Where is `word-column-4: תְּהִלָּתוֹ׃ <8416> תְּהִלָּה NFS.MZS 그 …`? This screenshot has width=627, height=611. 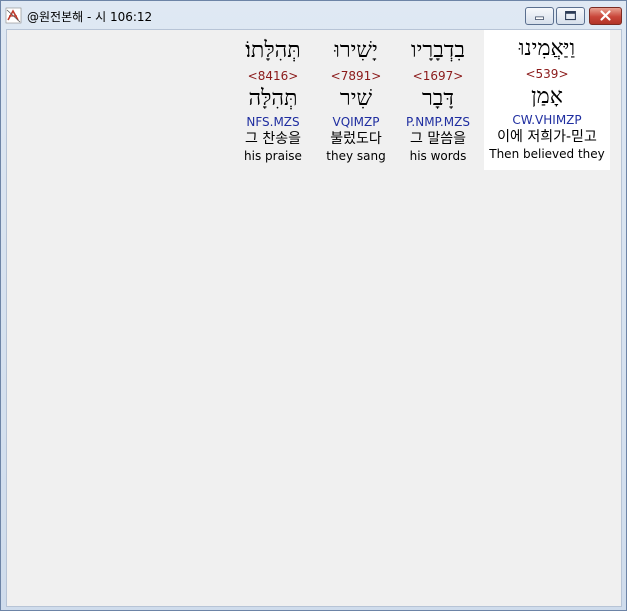 word-column-4: תְּהִלָּתוֹ׃ <8416> תְּהִלָּה NFS.MZS 그 … is located at coordinates (273, 98).